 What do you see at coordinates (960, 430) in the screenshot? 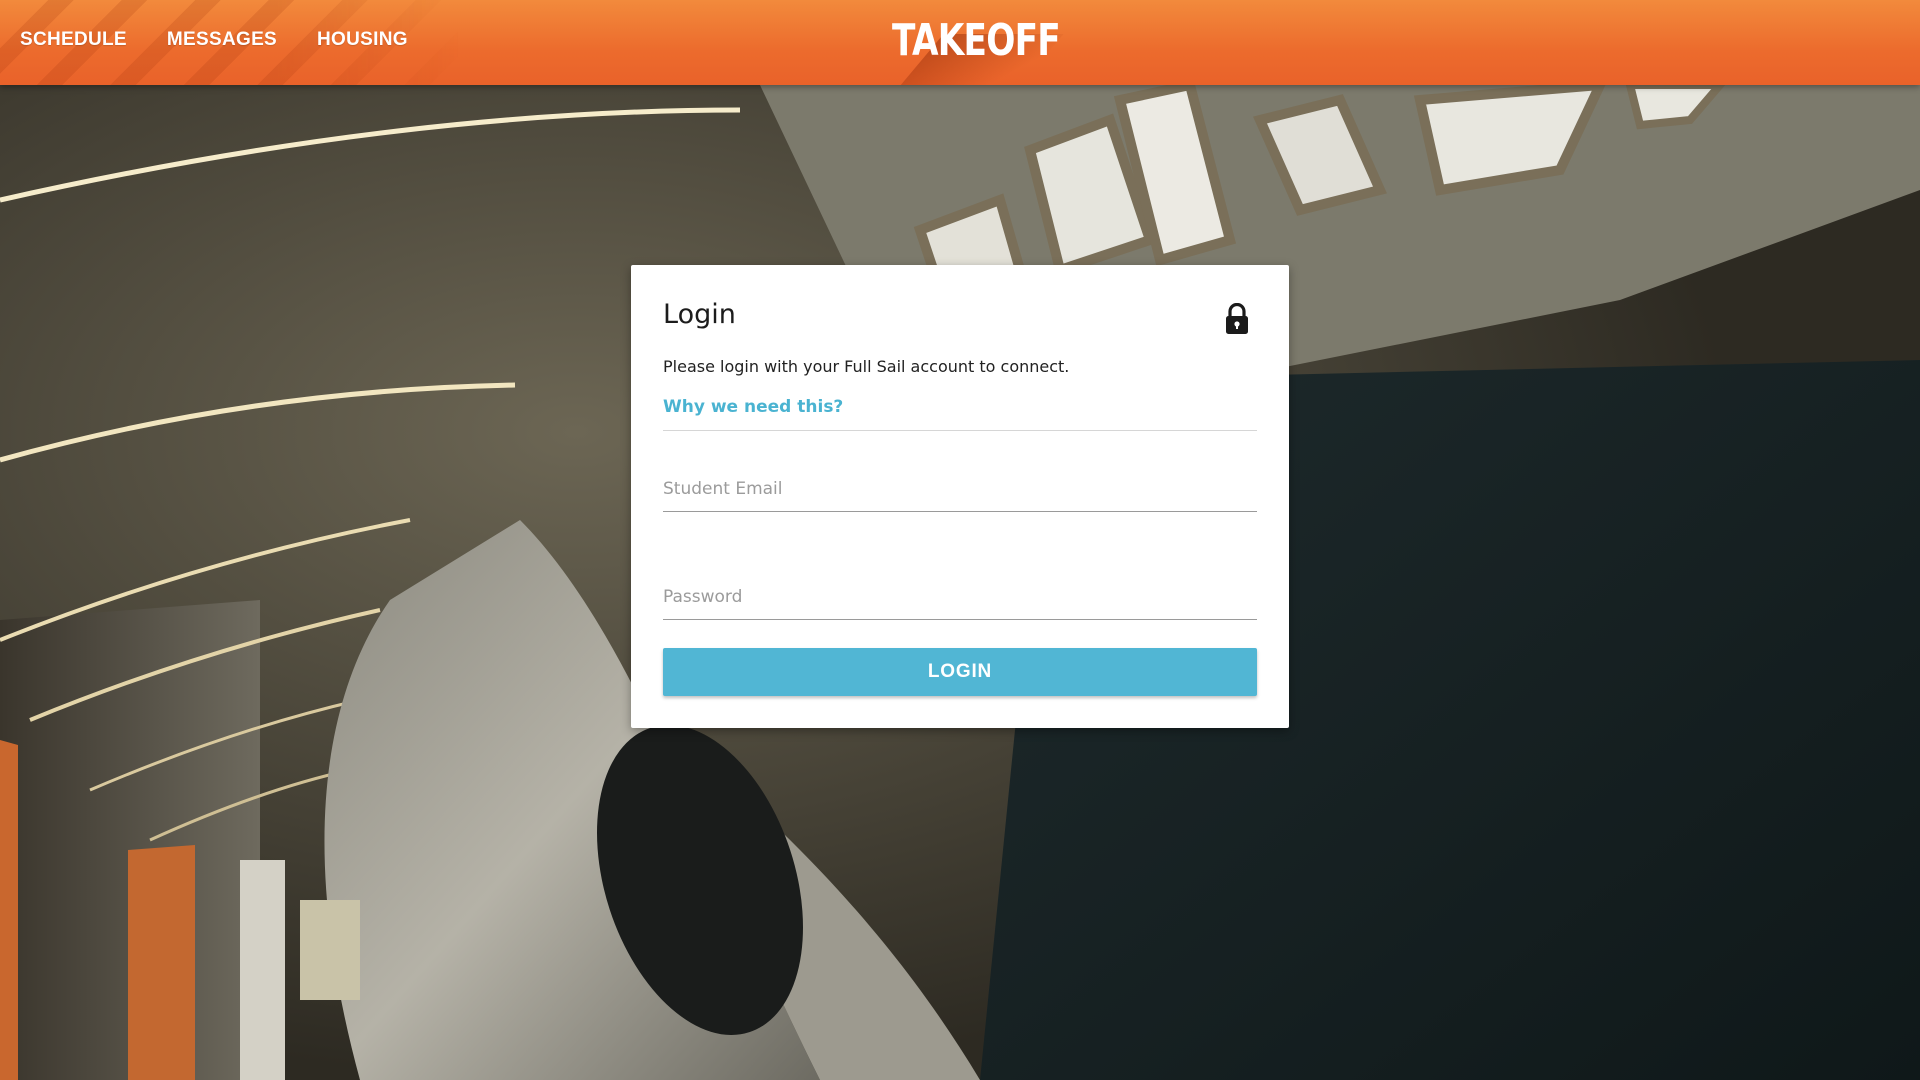
I see `divider` at bounding box center [960, 430].